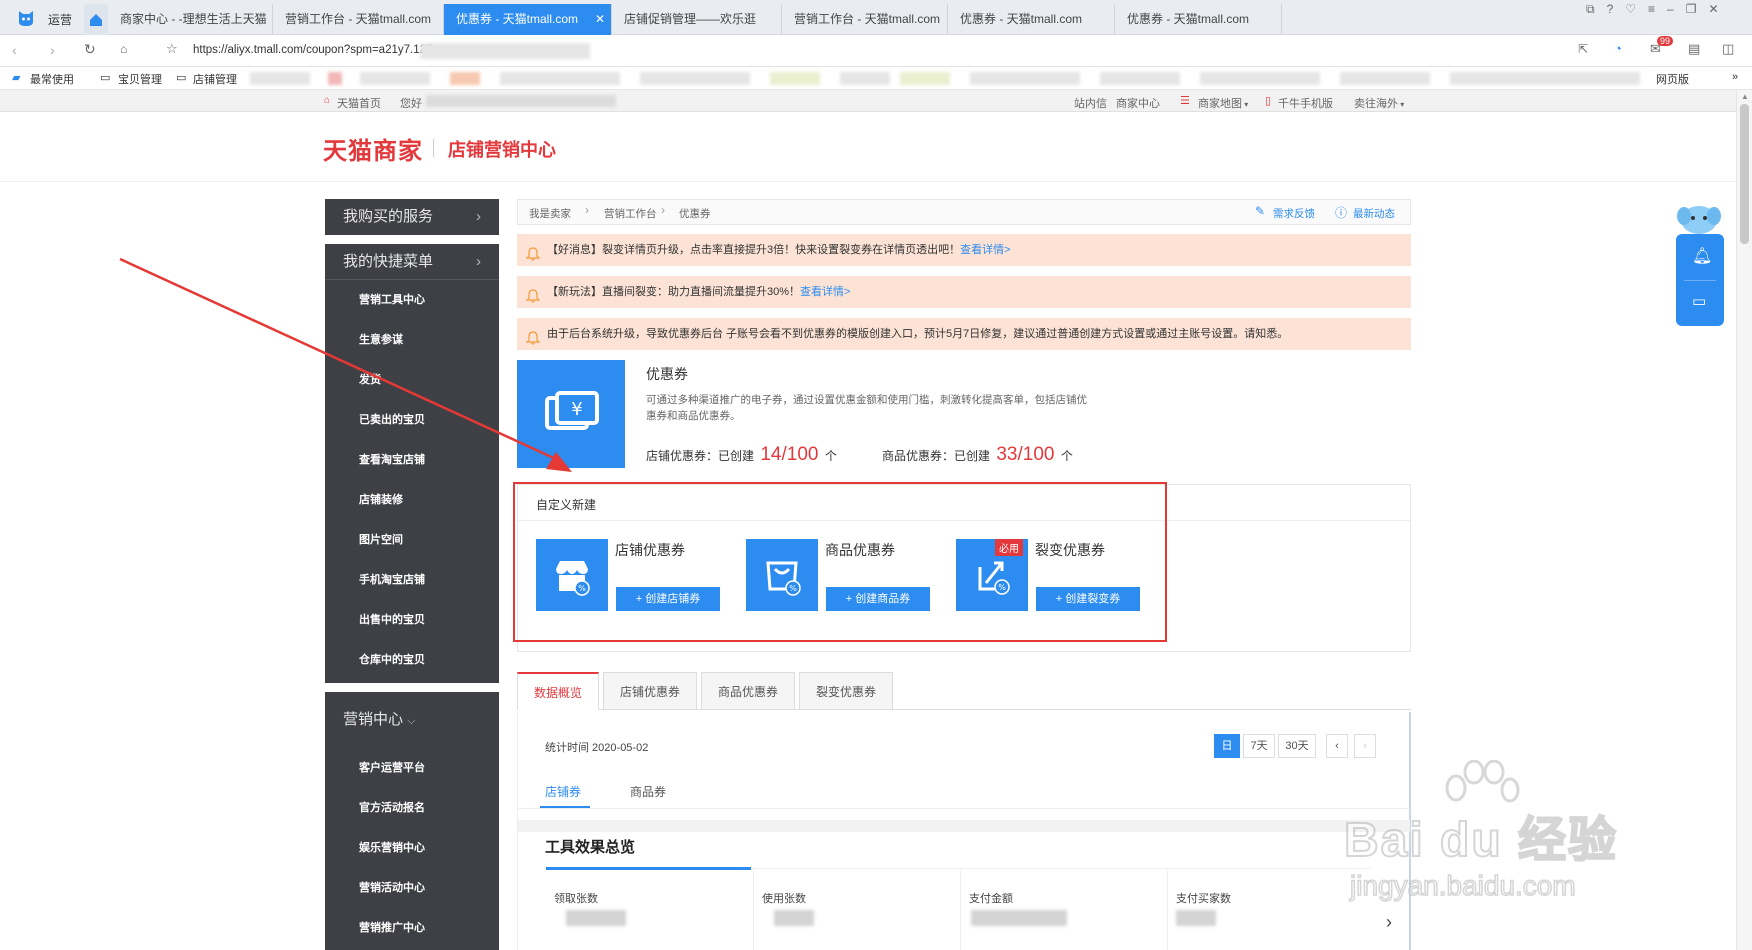 This screenshot has width=1752, height=950. Describe the element at coordinates (1481, 840) in the screenshot. I see `watermark-main: Bai du 经验` at that location.